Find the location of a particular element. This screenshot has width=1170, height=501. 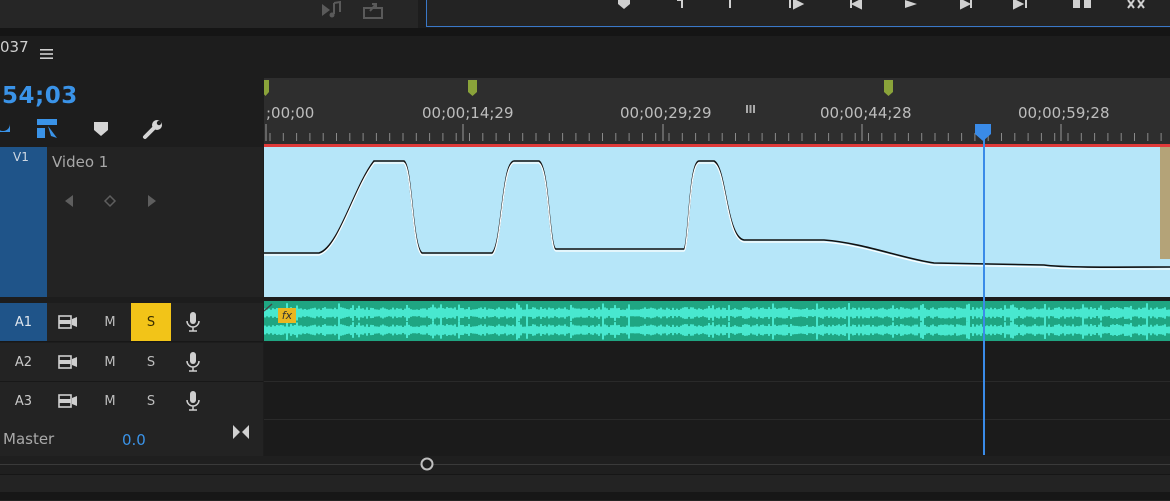

add-marker-tool-icon is located at coordinates (101, 129).